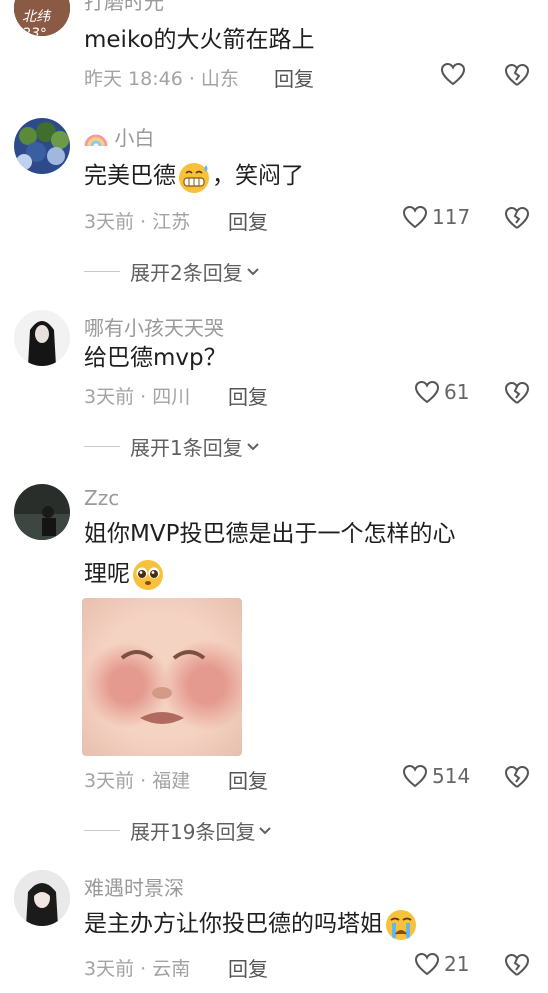  I want to click on like-button: 117, so click(436, 217).